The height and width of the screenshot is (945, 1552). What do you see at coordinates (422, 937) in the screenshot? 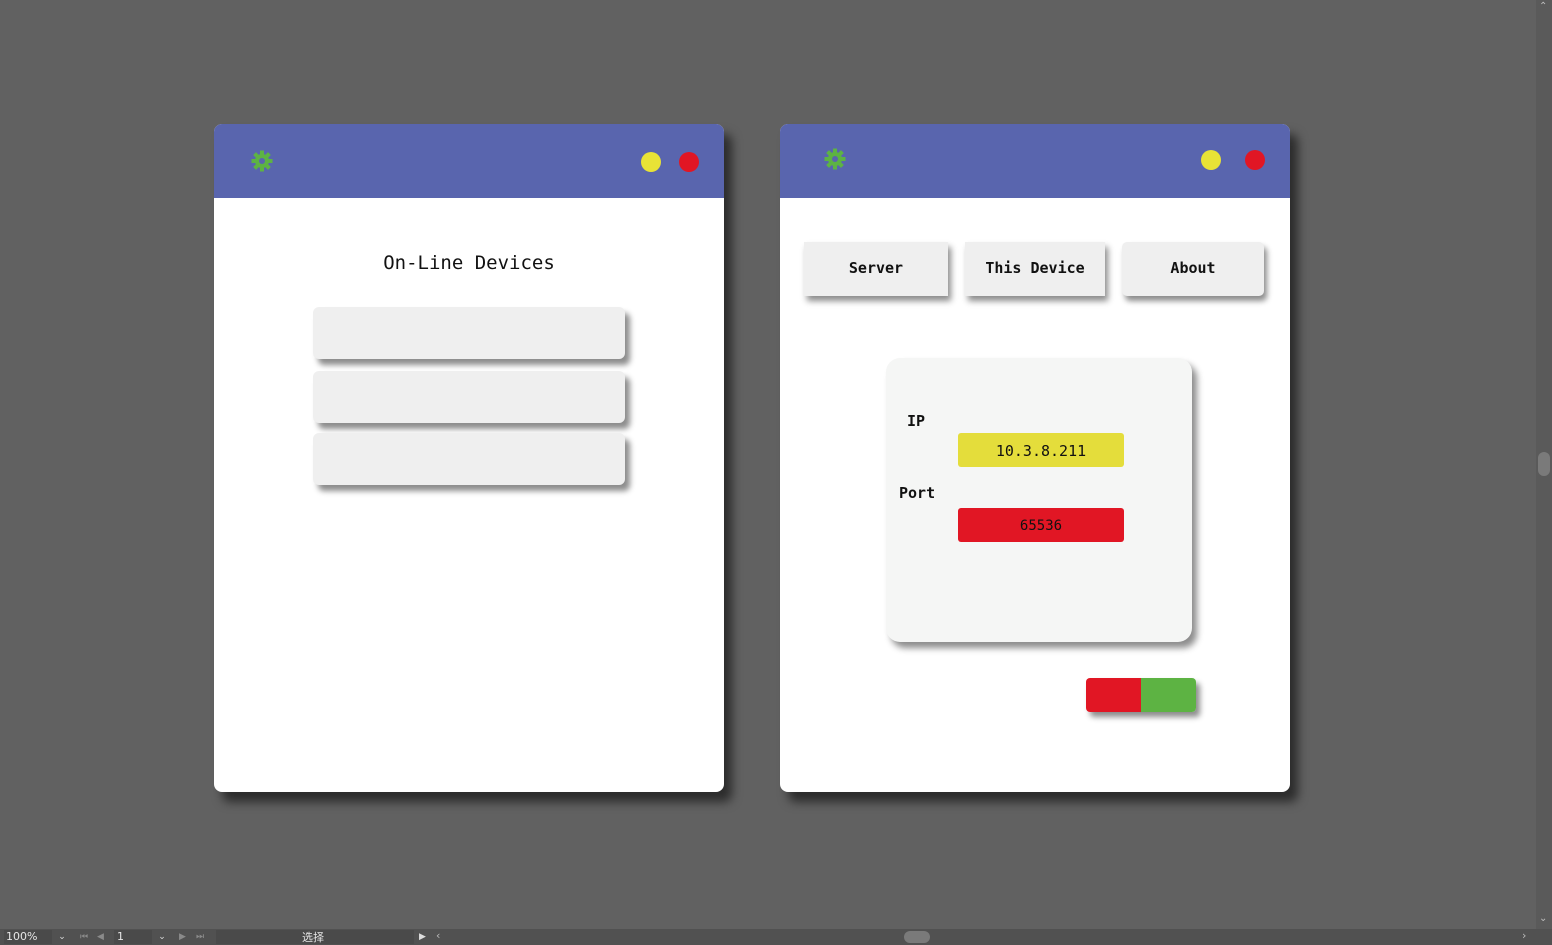
I see `play-icon: ▶` at bounding box center [422, 937].